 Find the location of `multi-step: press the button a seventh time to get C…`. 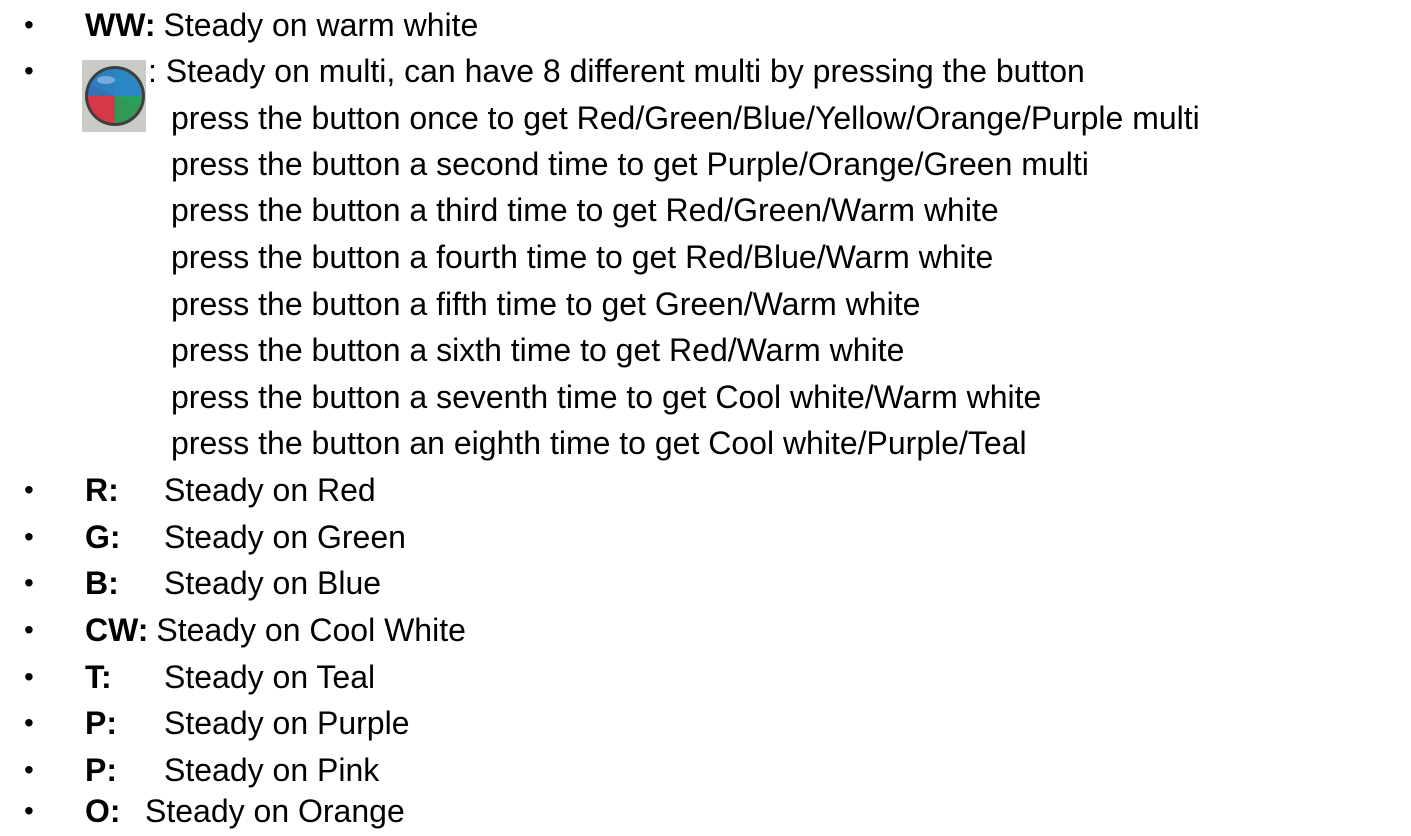

multi-step: press the button a seventh time to get C… is located at coordinates (606, 397).